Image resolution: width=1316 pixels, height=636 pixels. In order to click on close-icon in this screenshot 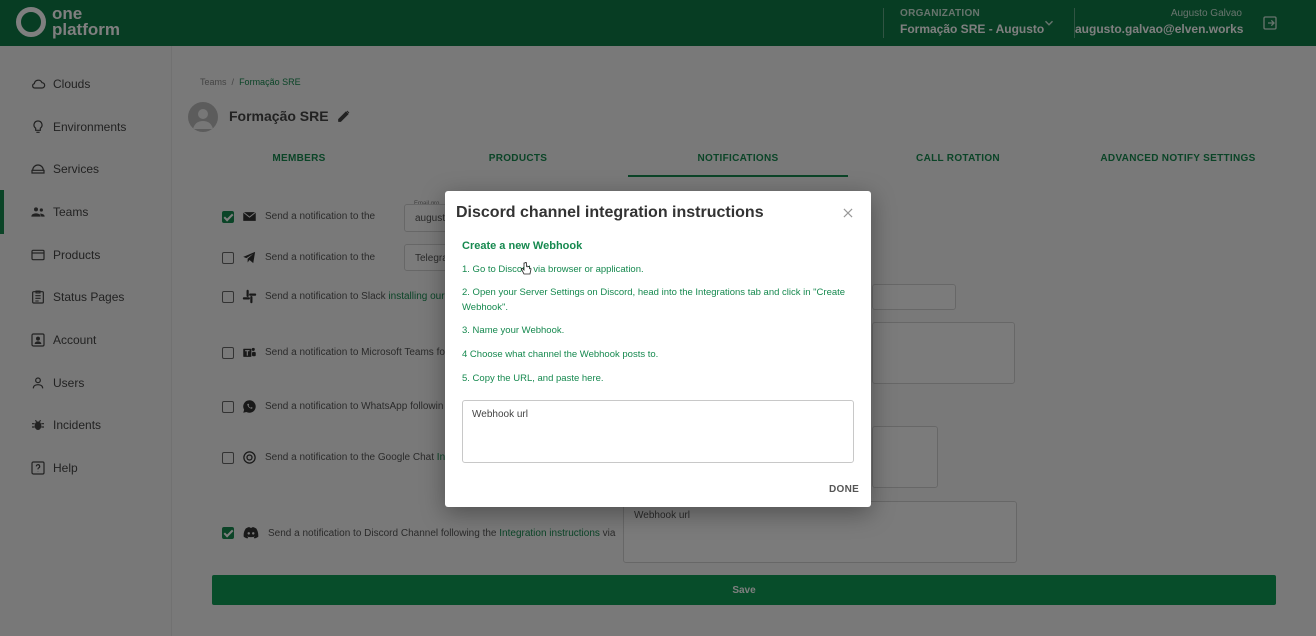, I will do `click(848, 213)`.